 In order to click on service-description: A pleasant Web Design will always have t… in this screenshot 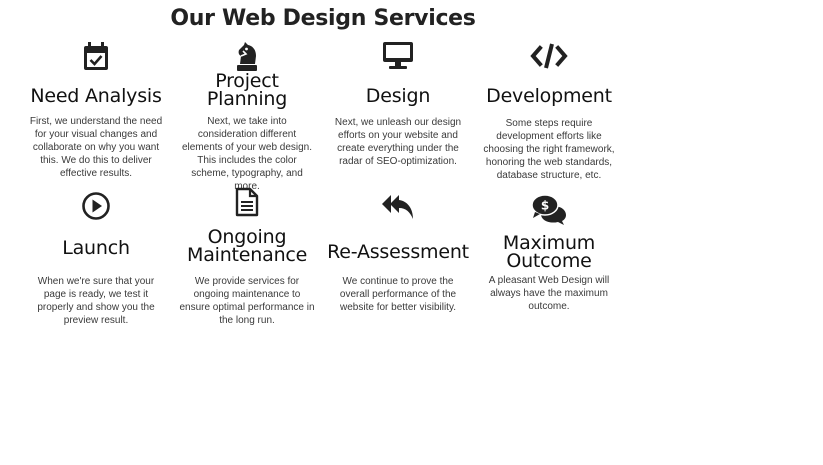, I will do `click(549, 293)`.